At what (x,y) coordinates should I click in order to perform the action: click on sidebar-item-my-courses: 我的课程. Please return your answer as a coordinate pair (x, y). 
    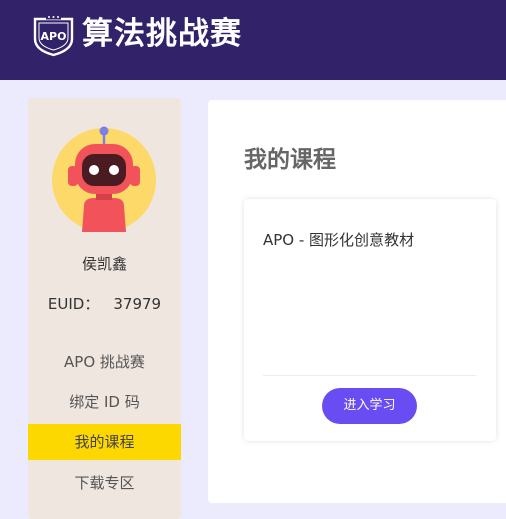
    Looking at the image, I should click on (104, 442).